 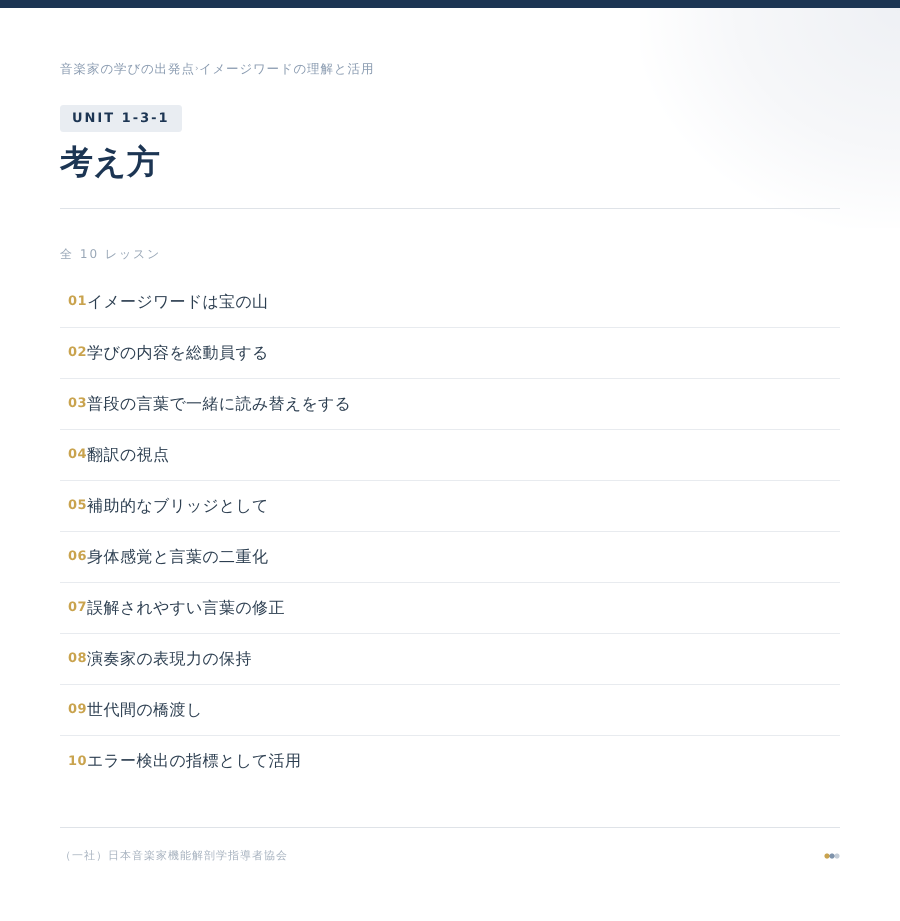 I want to click on lesson-link: 普段の言葉で一緒に読み替えをする, so click(x=219, y=404).